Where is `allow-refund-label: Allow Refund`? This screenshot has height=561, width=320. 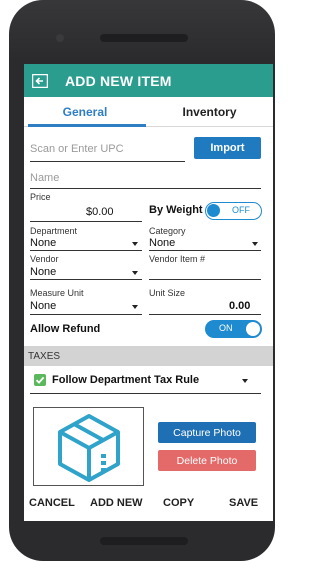 allow-refund-label: Allow Refund is located at coordinates (65, 329).